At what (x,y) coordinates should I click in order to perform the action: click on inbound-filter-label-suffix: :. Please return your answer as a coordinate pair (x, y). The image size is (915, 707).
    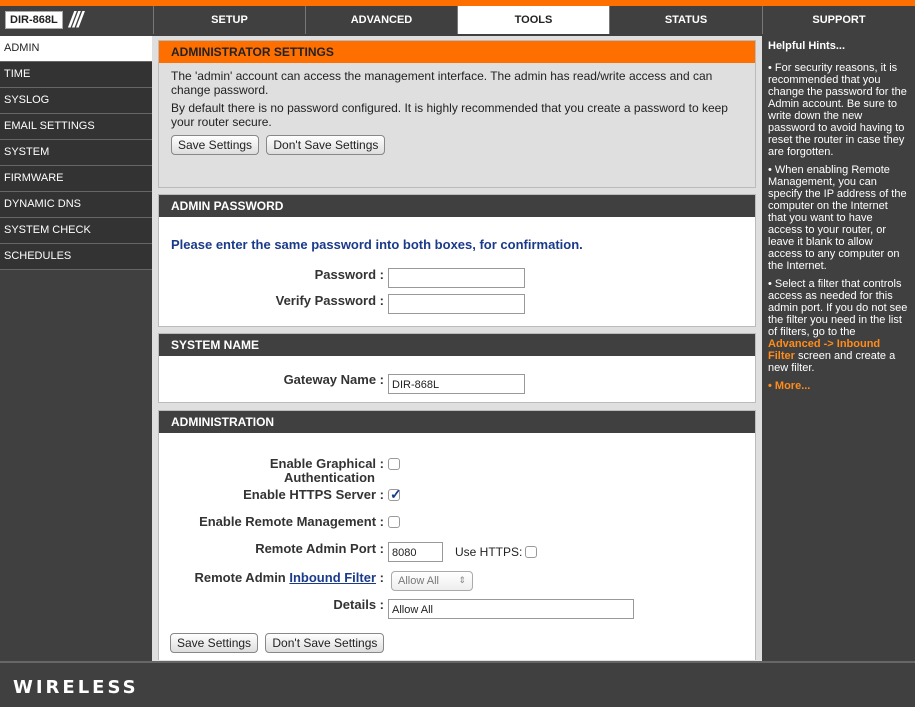
    Looking at the image, I should click on (381, 577).